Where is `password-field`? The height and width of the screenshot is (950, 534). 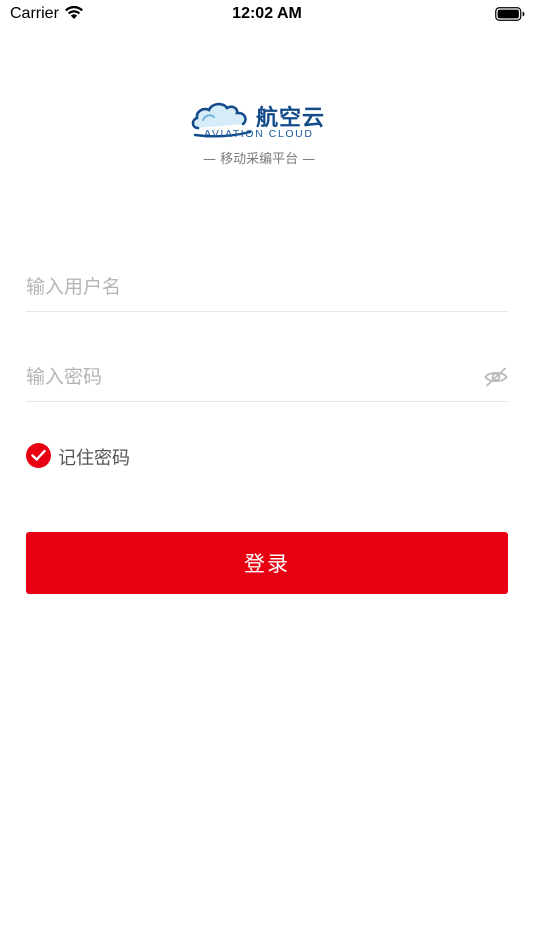 password-field is located at coordinates (267, 377).